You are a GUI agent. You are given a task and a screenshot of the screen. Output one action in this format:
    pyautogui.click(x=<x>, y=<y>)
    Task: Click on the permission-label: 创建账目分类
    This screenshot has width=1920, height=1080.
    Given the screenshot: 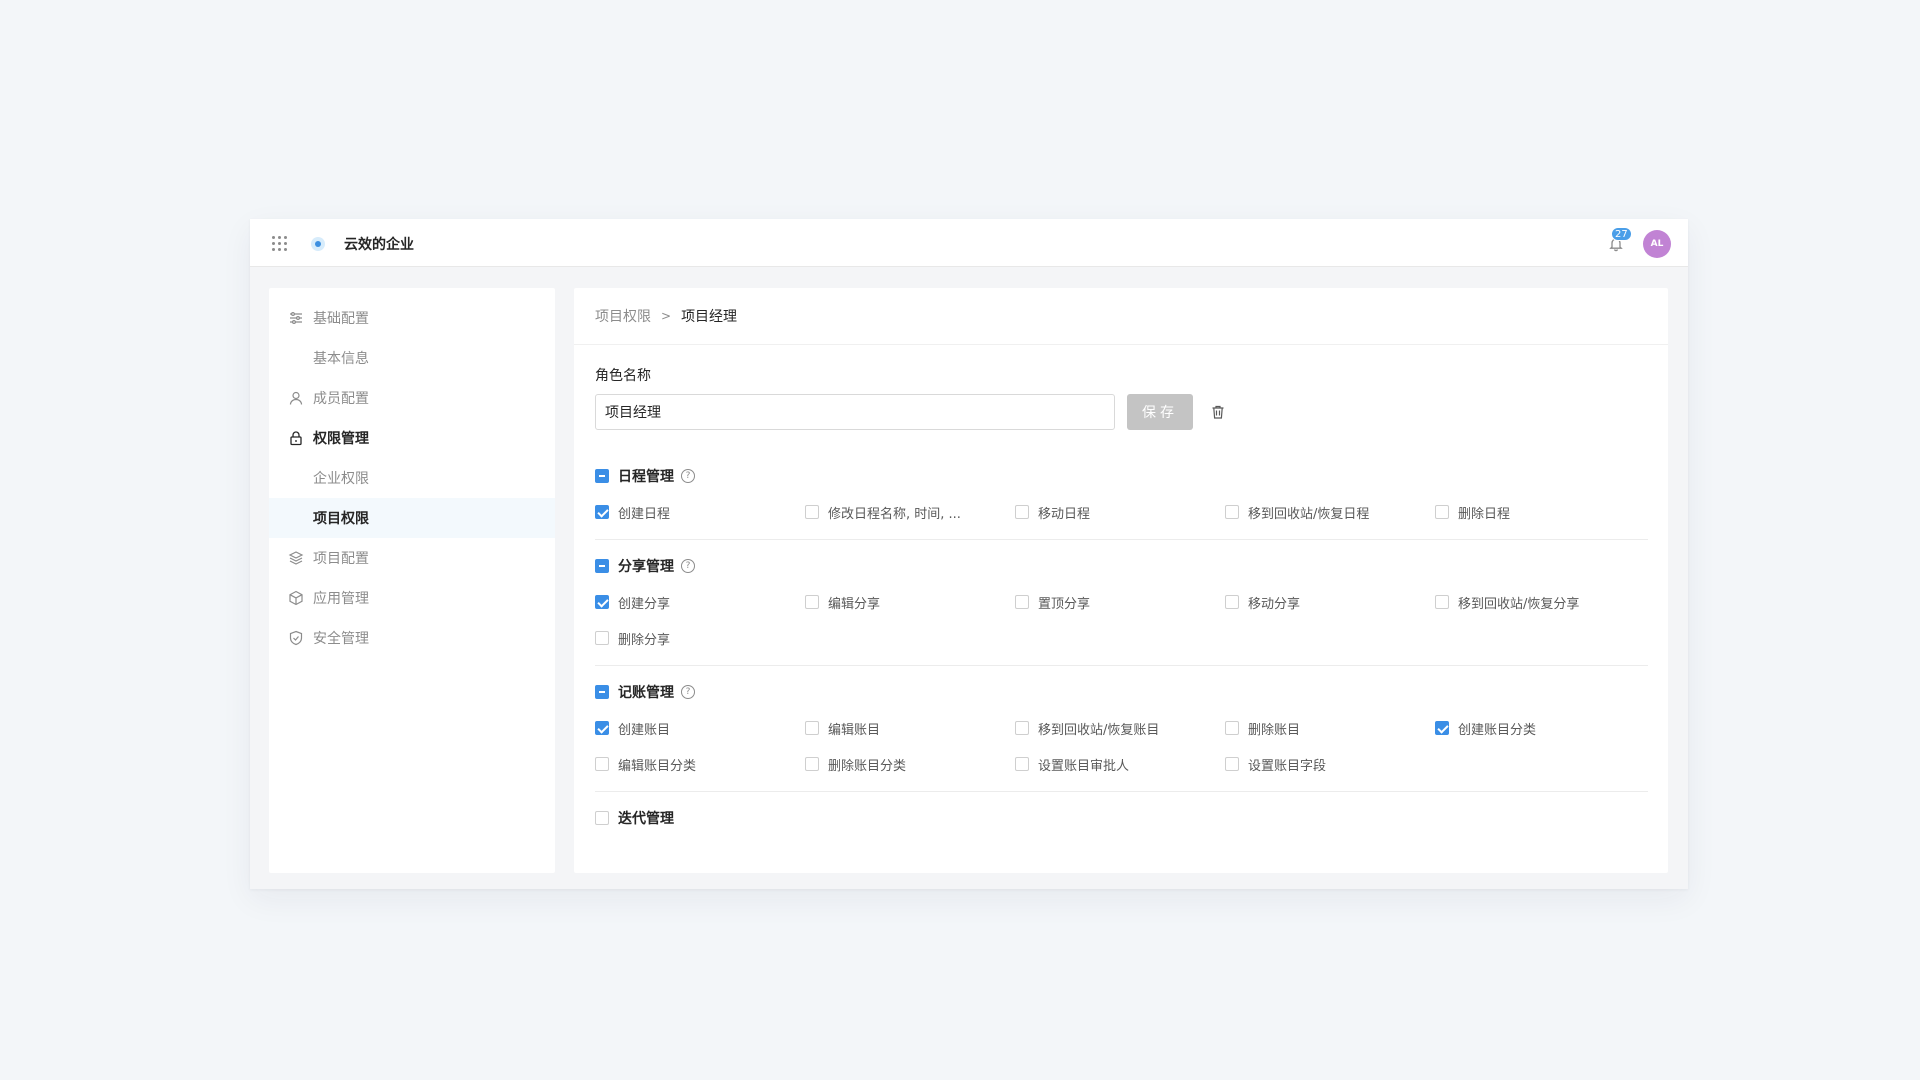 What is the action you would take?
    pyautogui.click(x=1497, y=730)
    